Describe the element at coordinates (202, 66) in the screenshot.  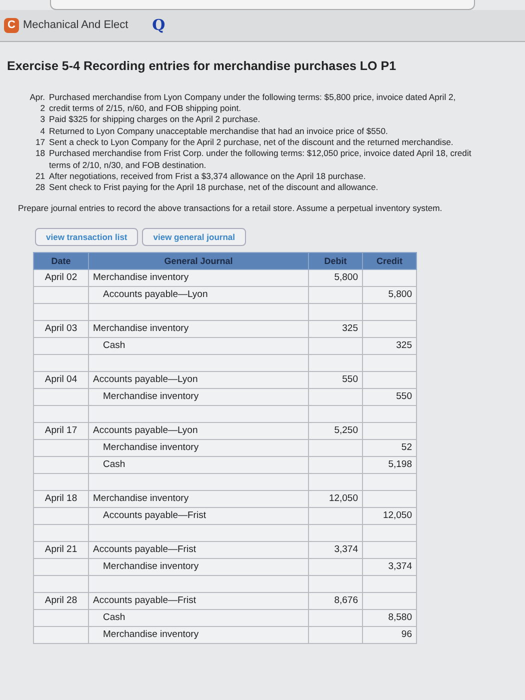
I see `exercise-title: Exercise 5-4 Recording entries for merchandise purchases LO P1` at that location.